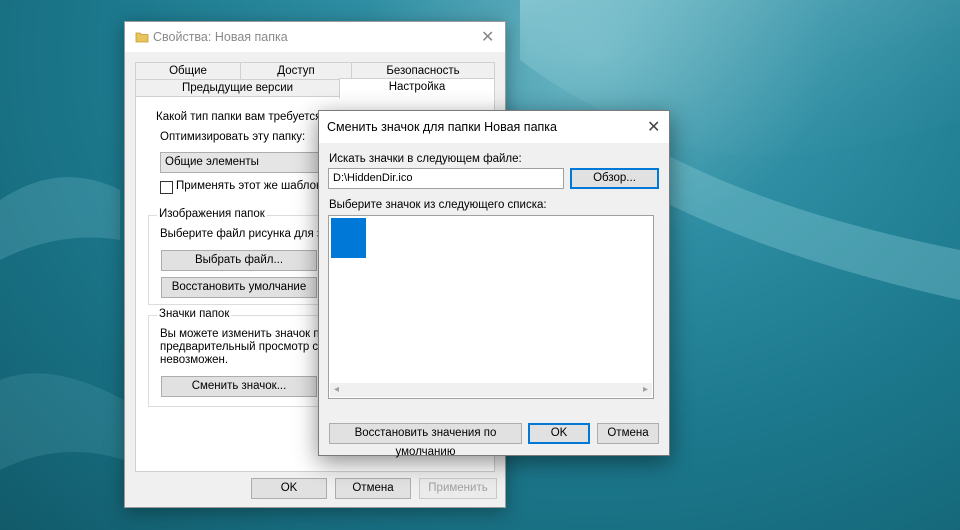  Describe the element at coordinates (289, 488) in the screenshot. I see `ok-button: OK` at that location.